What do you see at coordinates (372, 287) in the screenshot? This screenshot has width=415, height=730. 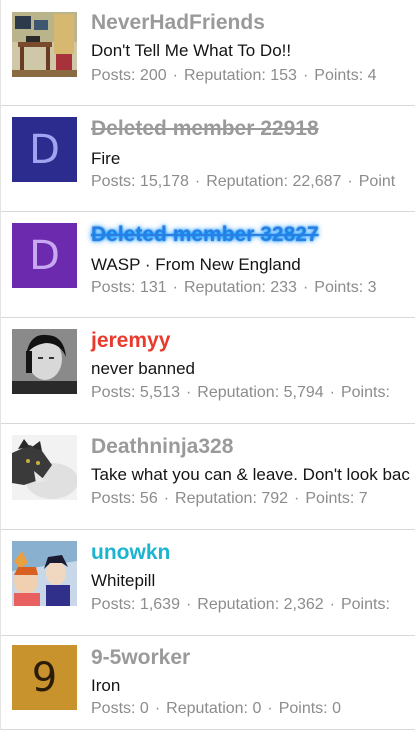 I see `points-value: 3` at bounding box center [372, 287].